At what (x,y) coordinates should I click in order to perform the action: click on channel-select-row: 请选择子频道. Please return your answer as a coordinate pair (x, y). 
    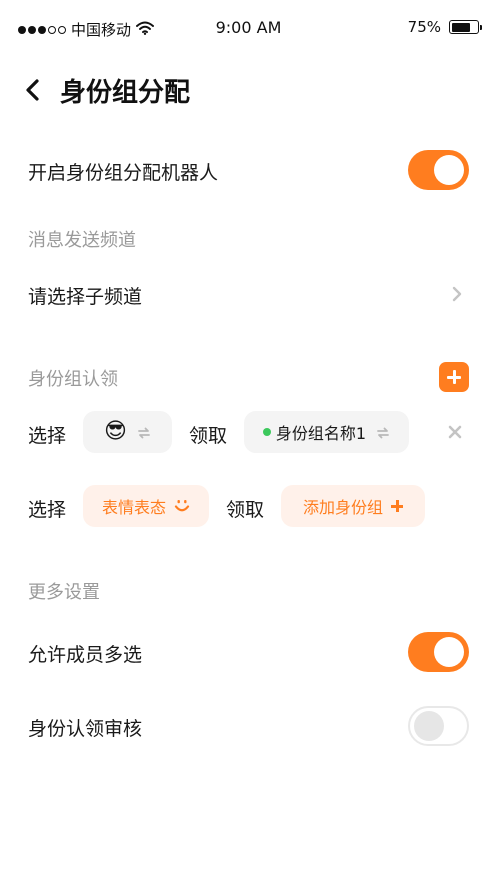
    Looking at the image, I should click on (248, 295).